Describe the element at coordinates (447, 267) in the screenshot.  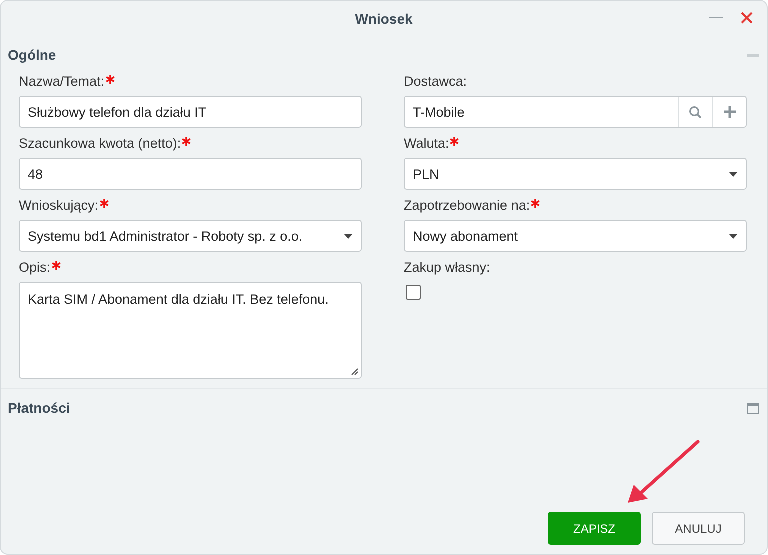
I see `field-label: Zakup własny:` at that location.